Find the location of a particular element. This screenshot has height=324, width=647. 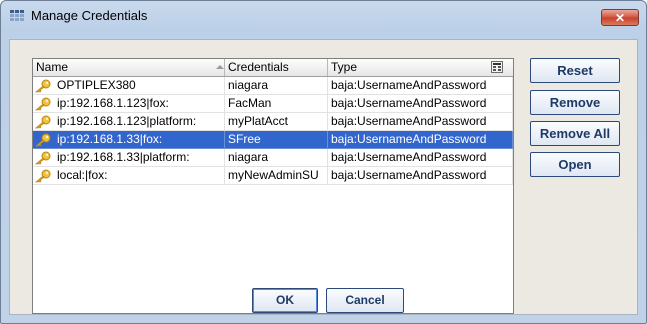

reset-button: Reset is located at coordinates (575, 70).